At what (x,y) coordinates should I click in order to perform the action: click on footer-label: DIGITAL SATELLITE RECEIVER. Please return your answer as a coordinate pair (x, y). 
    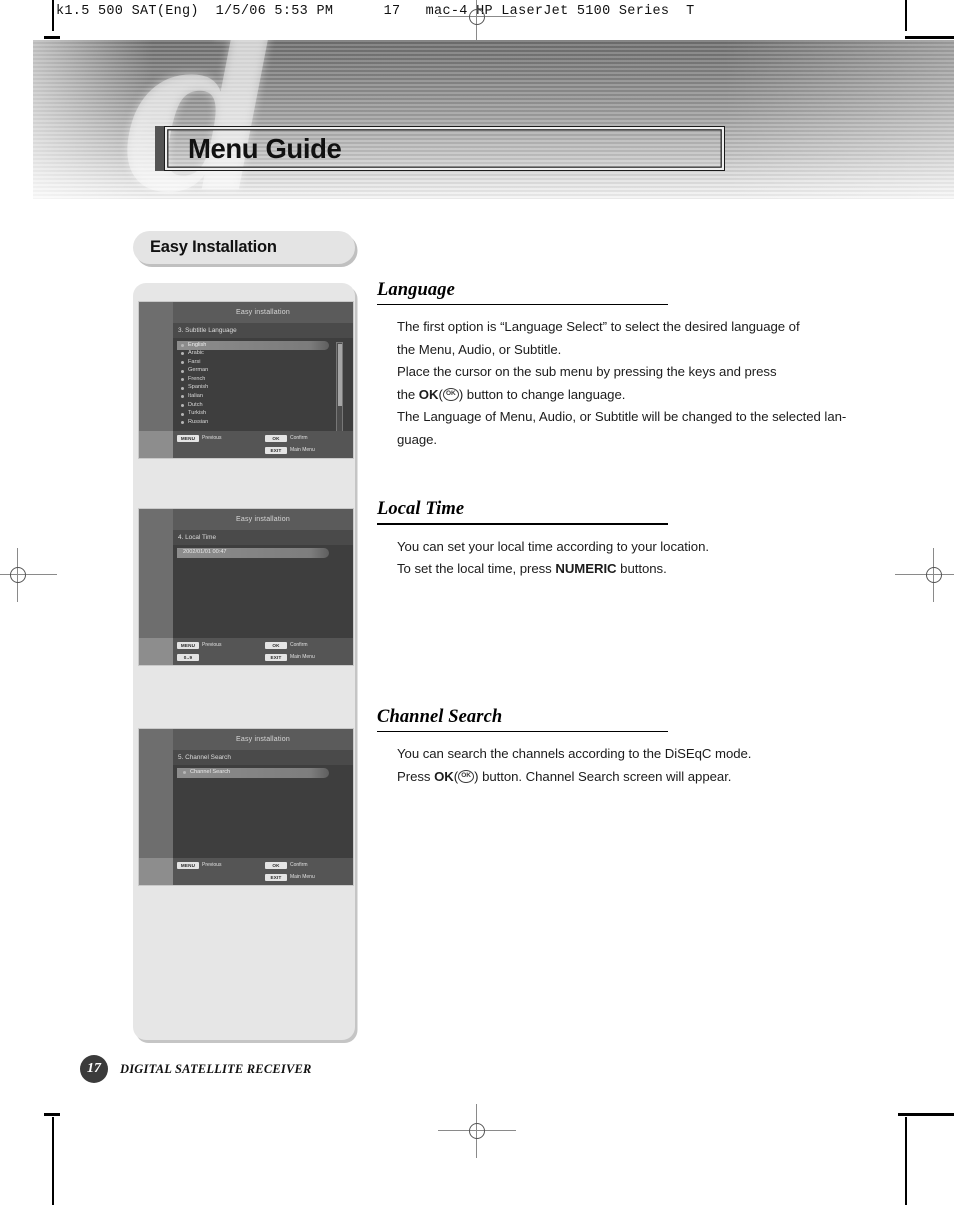
    Looking at the image, I should click on (216, 1068).